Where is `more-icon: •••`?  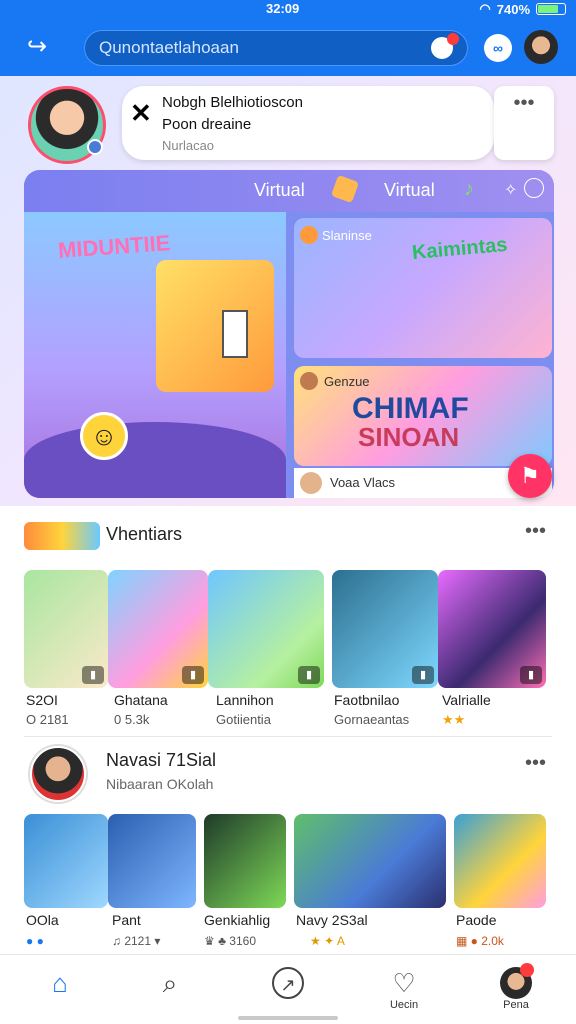
more-icon: ••• is located at coordinates (524, 103).